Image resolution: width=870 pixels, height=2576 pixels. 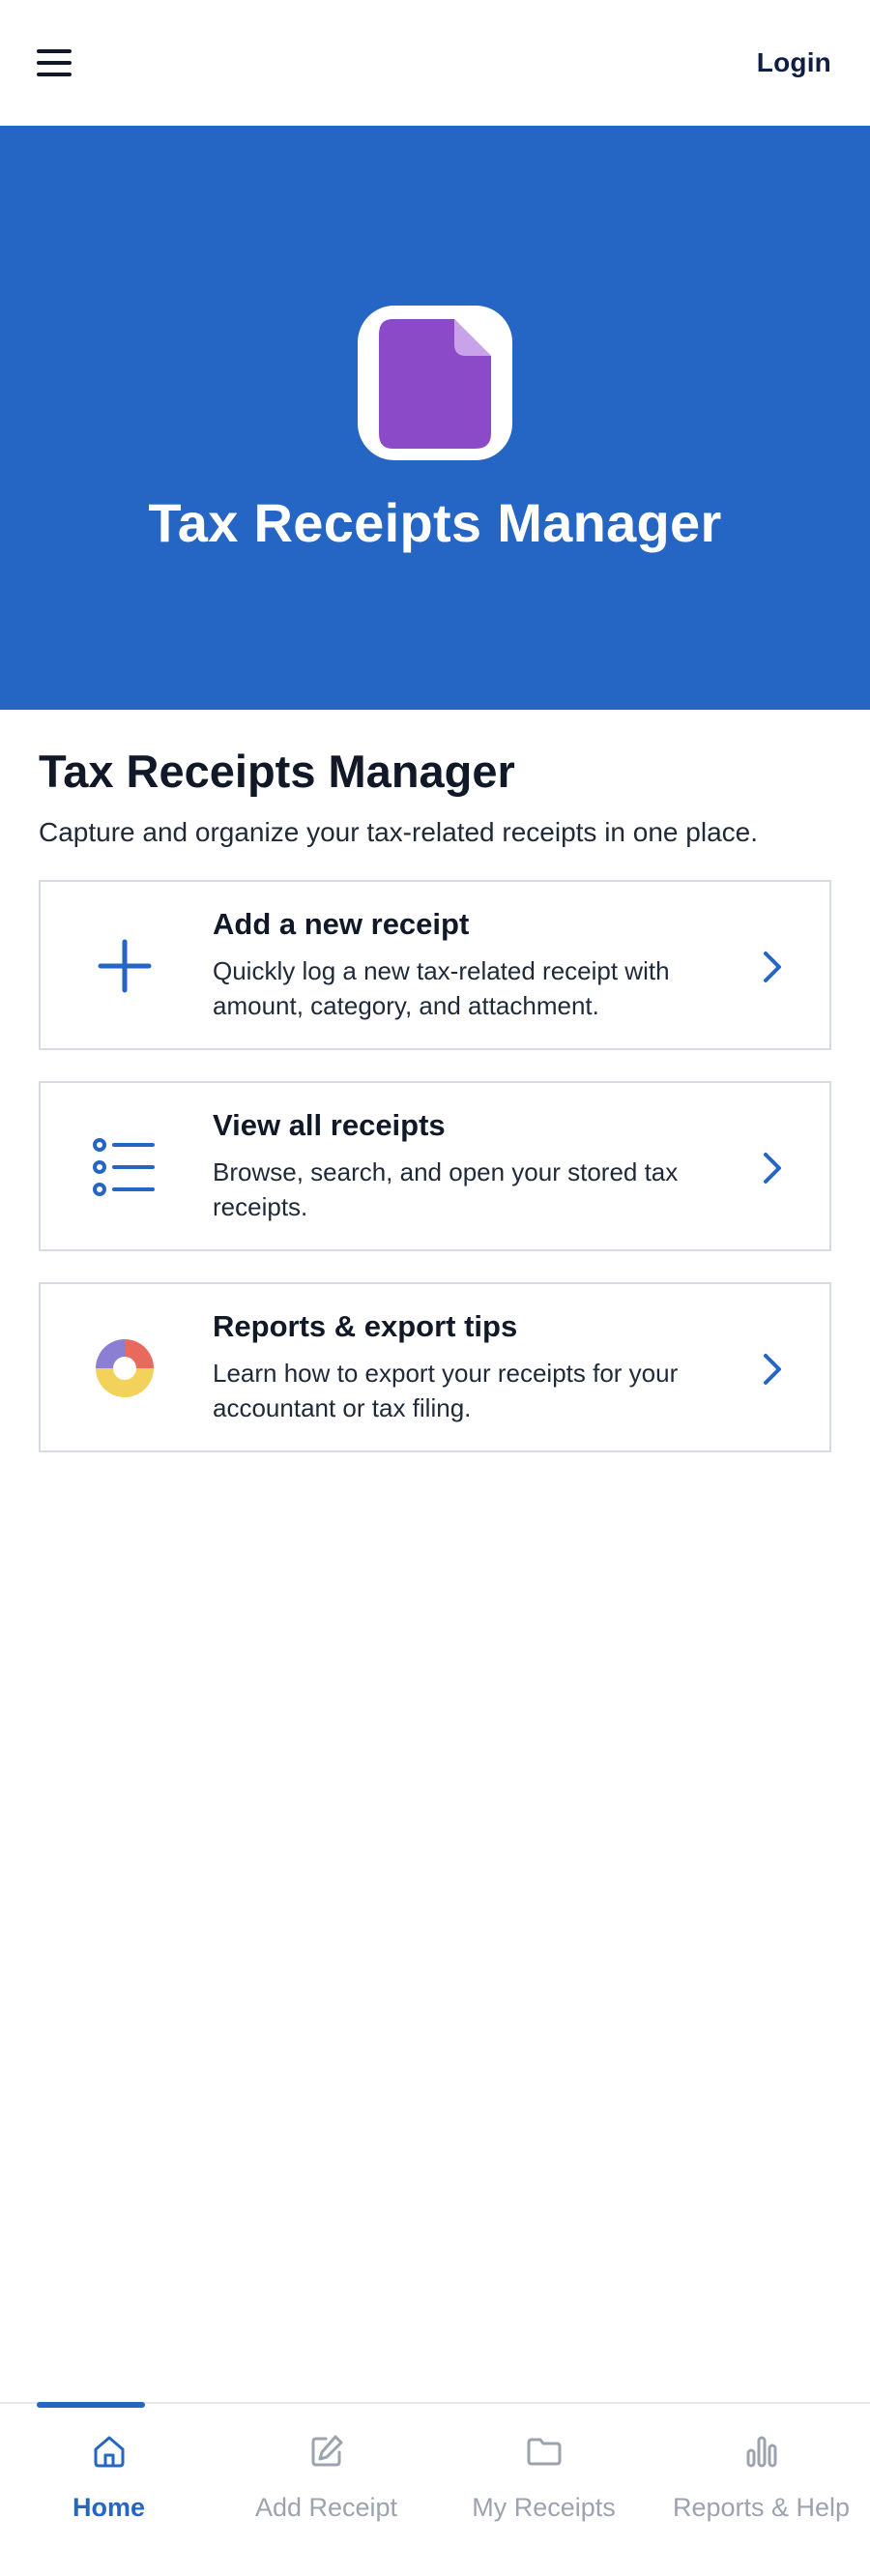 What do you see at coordinates (544, 2490) in the screenshot?
I see `nav-item-my-receipts: My Receipts` at bounding box center [544, 2490].